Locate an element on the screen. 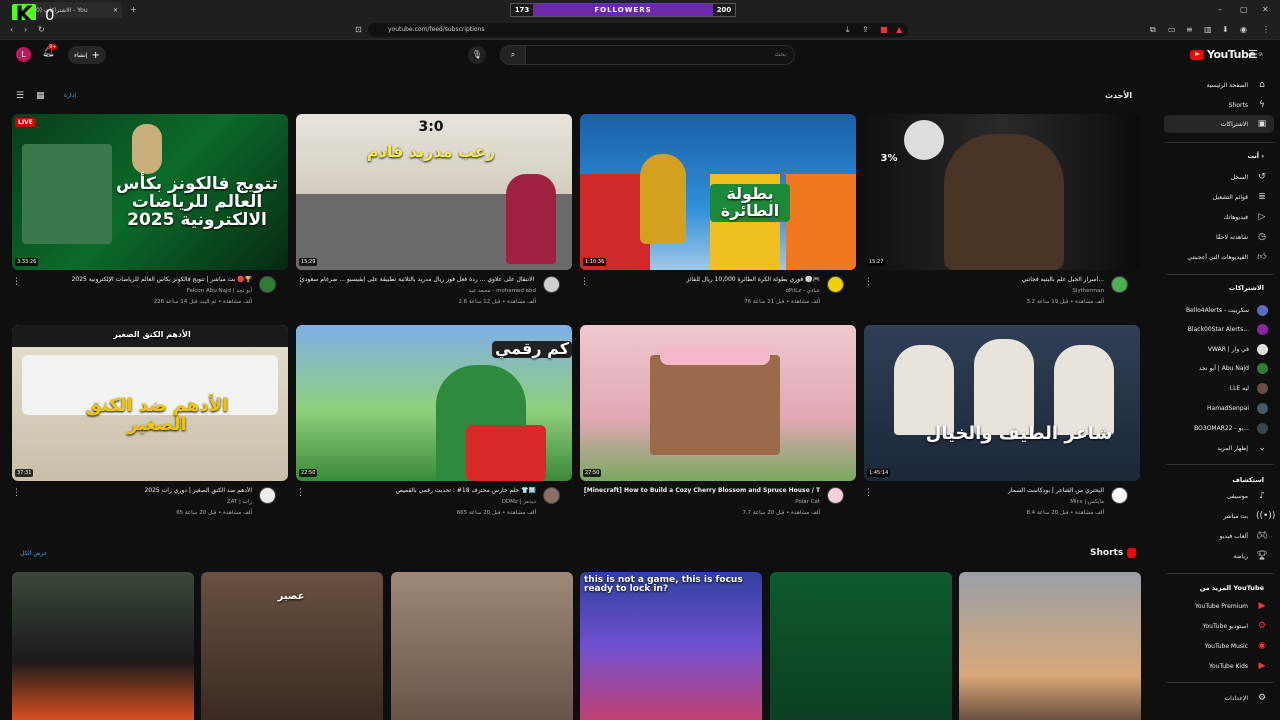  grid-view-icon: ▦ is located at coordinates (40, 96).